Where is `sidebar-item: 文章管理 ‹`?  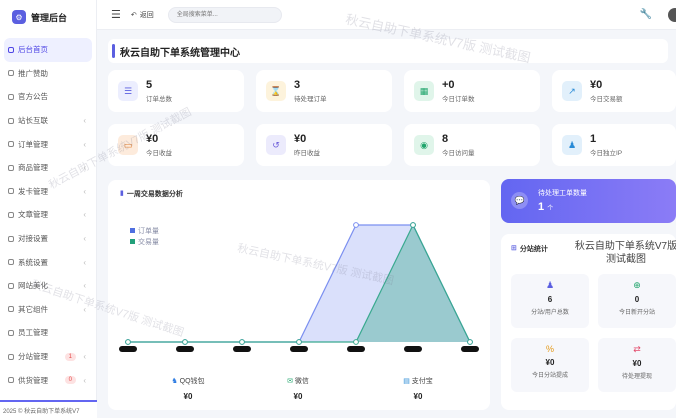 sidebar-item: 文章管理 ‹ is located at coordinates (48, 215).